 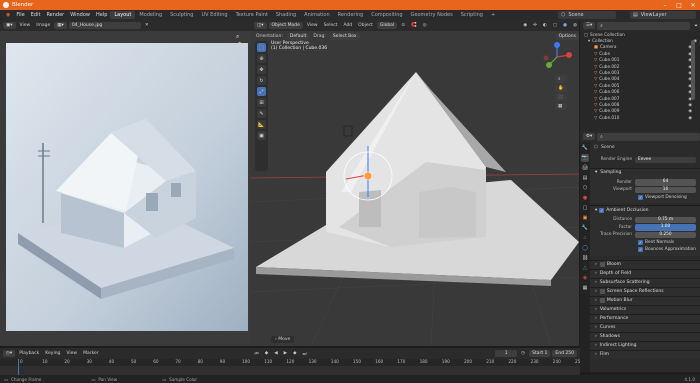 I want to click on image-name-field: 04_House.jpg, so click(x=104, y=25).